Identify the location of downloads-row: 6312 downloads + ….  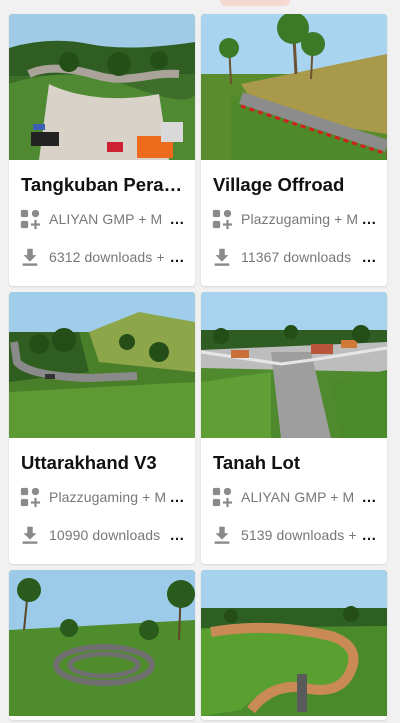
(102, 257).